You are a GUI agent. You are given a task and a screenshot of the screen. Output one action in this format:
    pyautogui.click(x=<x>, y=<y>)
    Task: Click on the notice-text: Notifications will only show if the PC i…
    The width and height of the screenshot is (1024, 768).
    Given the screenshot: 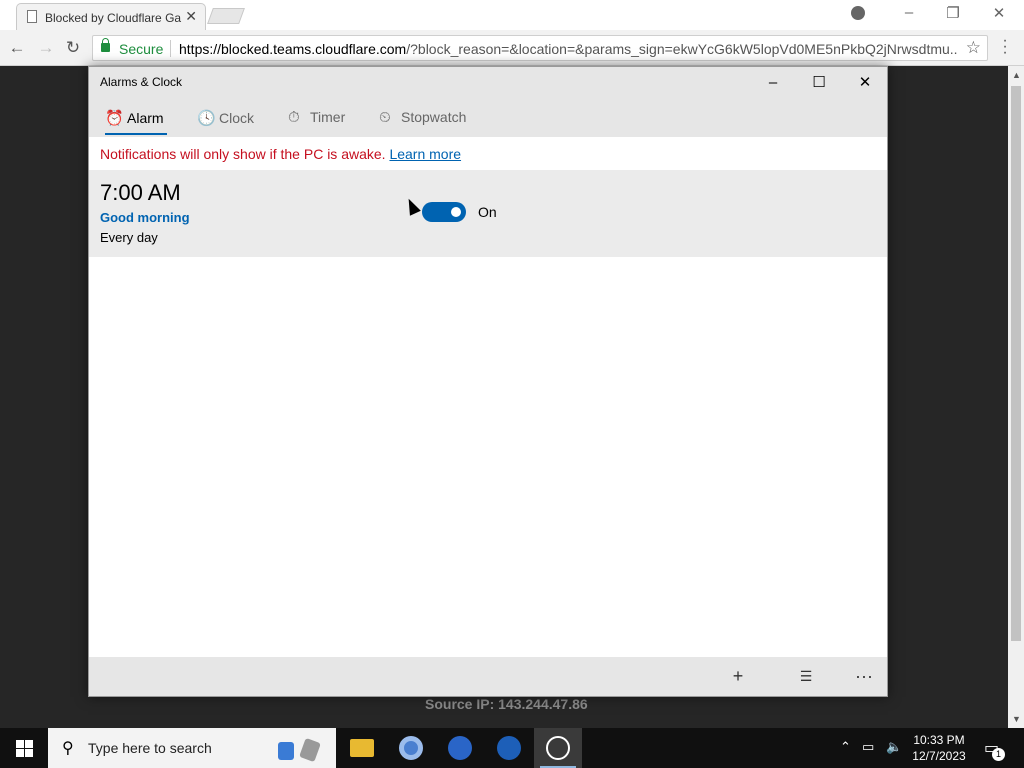 What is the action you would take?
    pyautogui.click(x=243, y=154)
    